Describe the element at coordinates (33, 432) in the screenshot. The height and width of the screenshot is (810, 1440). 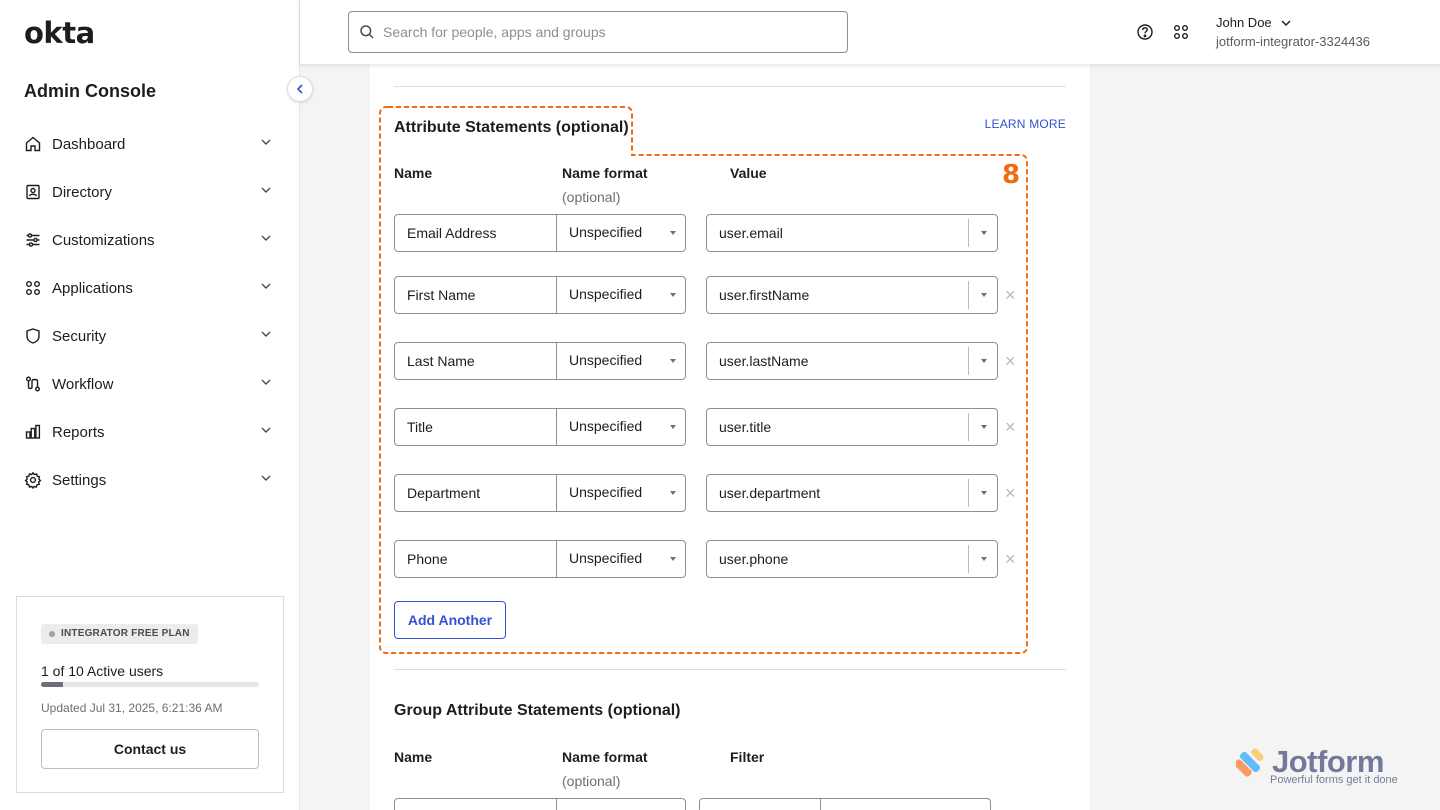
I see `chart-icon` at that location.